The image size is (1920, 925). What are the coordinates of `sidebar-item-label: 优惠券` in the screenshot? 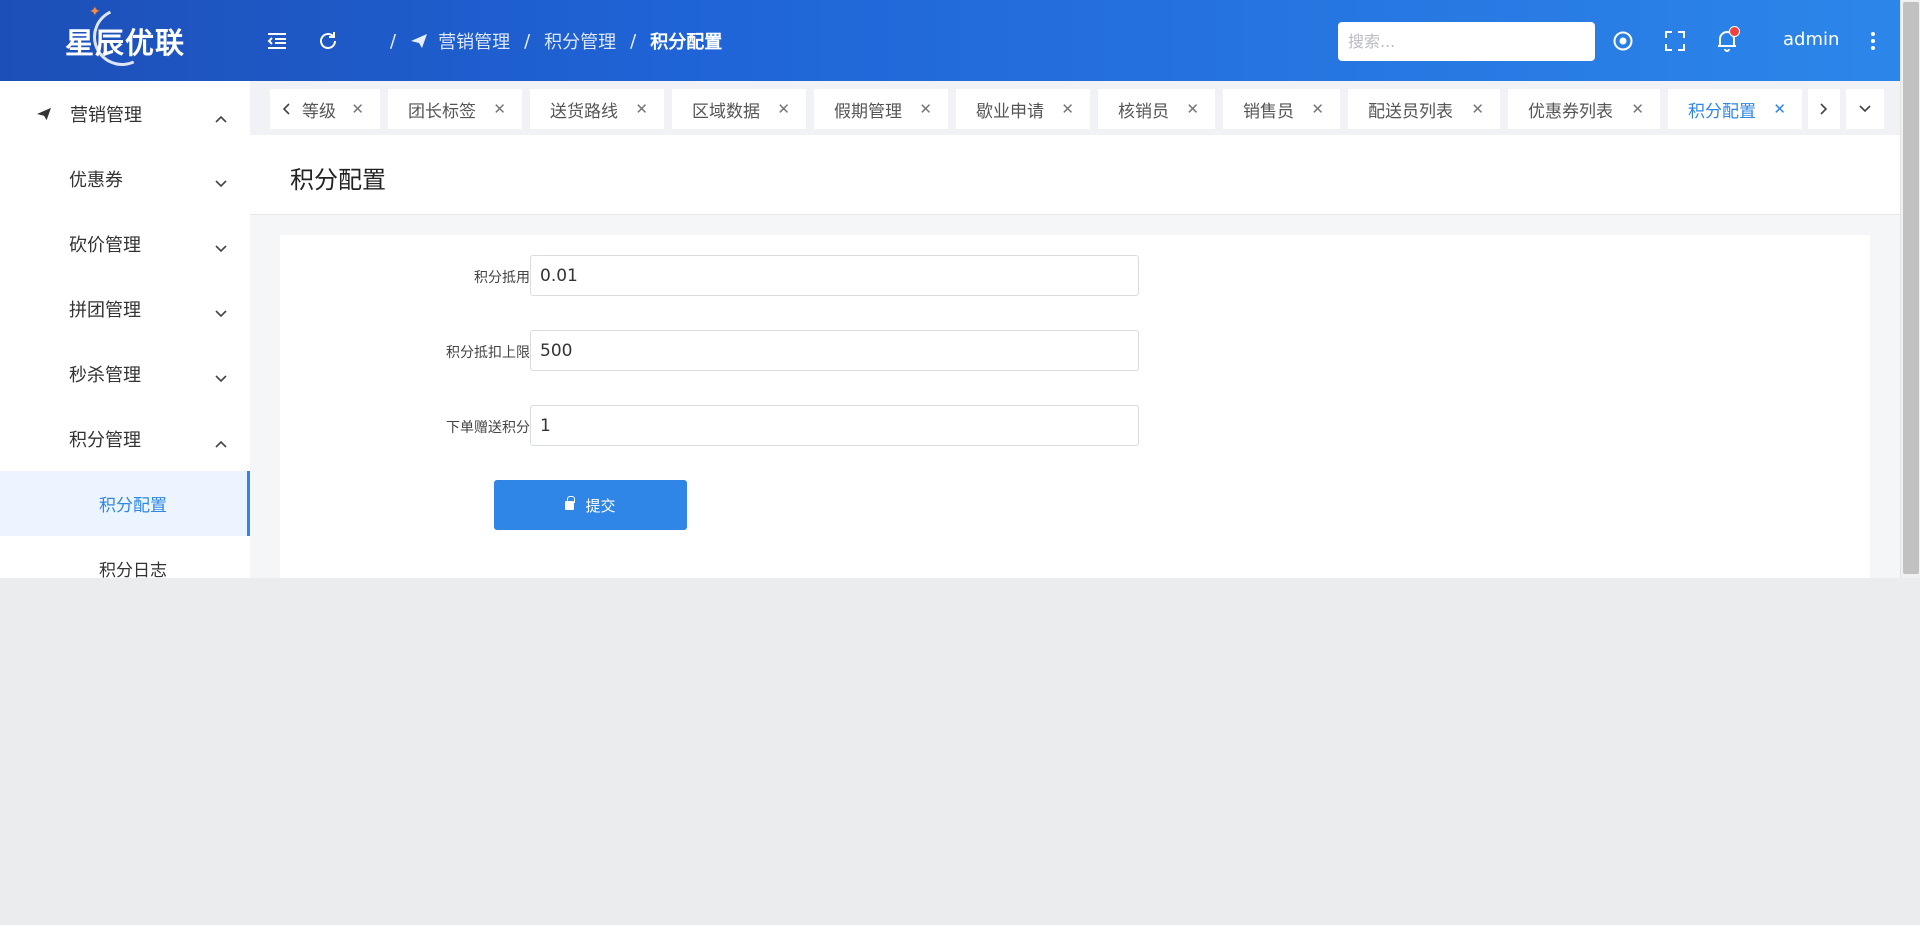 It's located at (96, 180).